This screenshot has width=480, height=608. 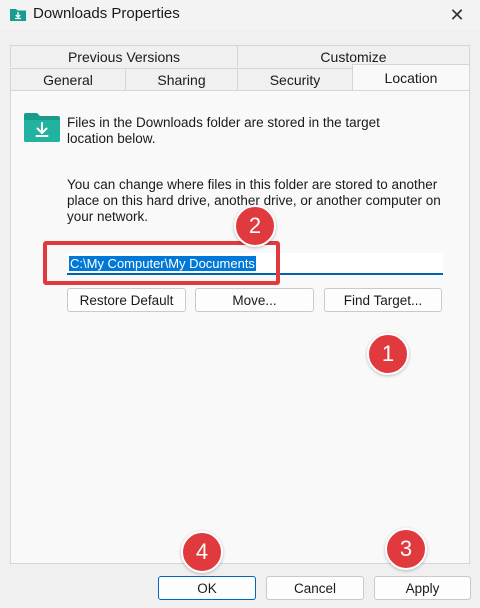 I want to click on restore-default-button: Restore Default, so click(x=126, y=300).